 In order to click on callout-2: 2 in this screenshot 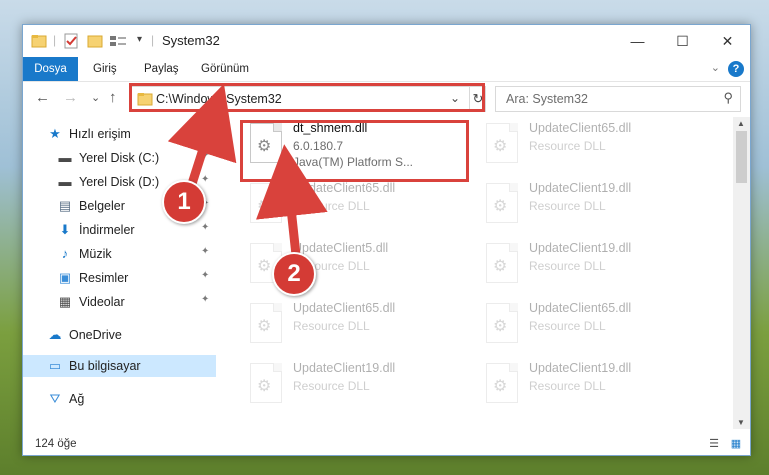, I will do `click(294, 274)`.